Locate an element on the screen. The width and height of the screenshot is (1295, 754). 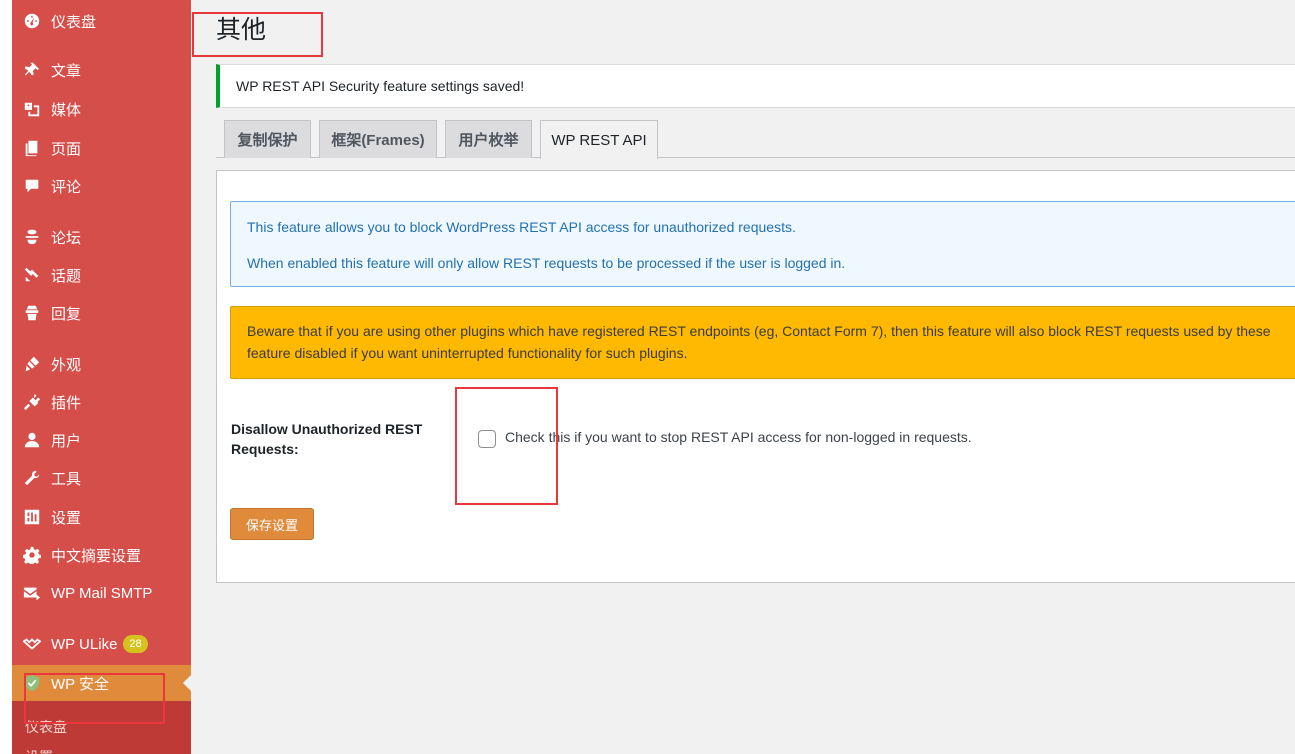
menu-item-wp-ulike: WP ULike 28 is located at coordinates (101, 644).